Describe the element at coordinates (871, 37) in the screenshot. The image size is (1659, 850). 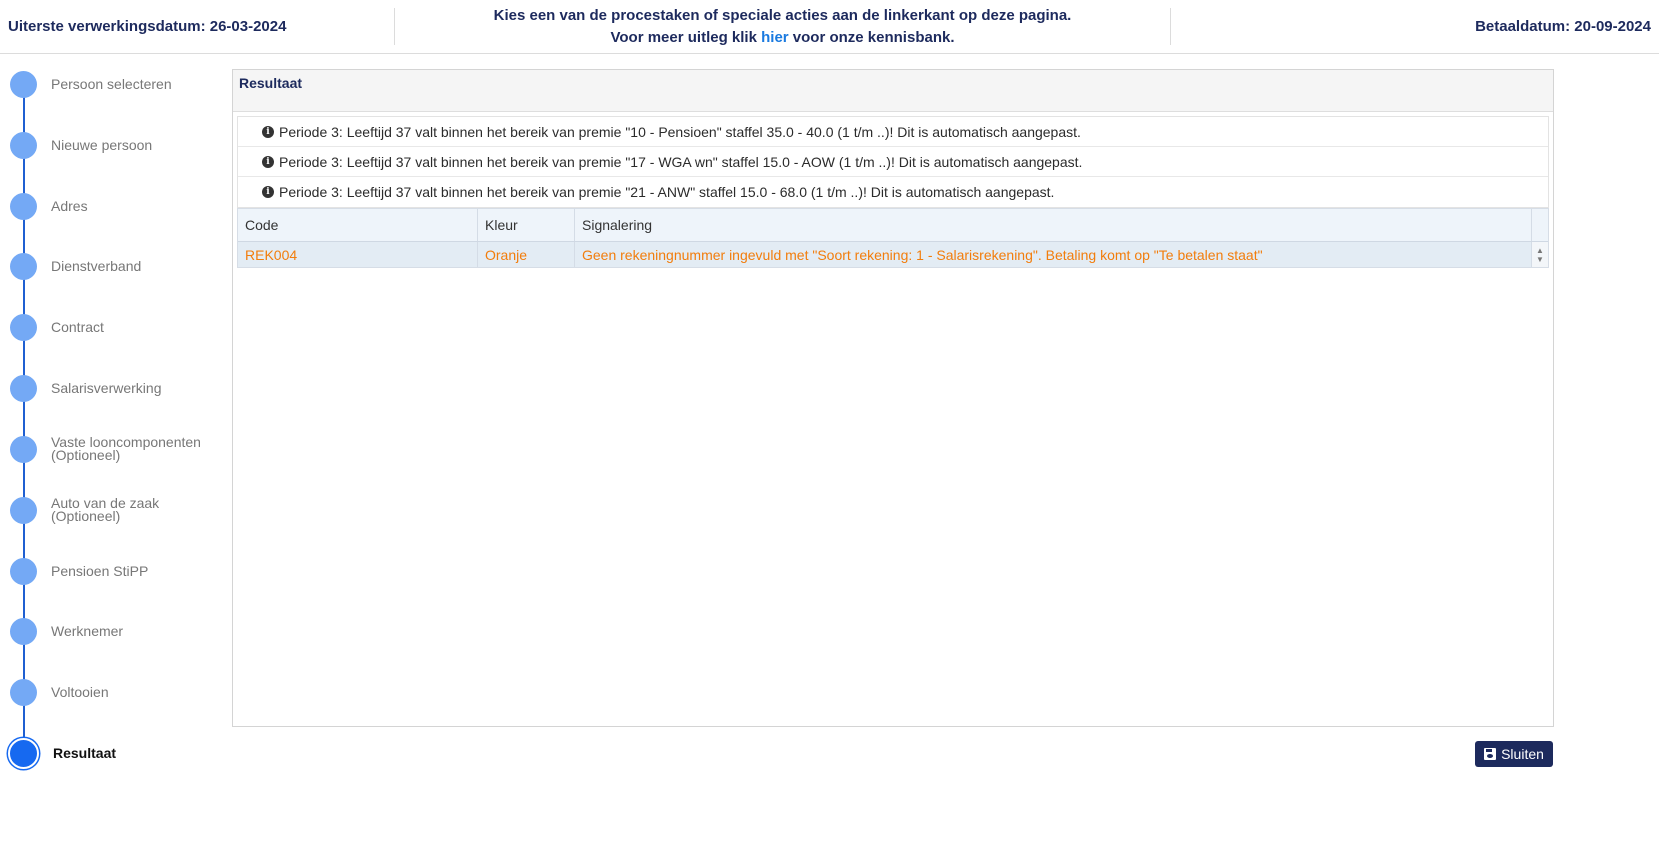
I see `instruction-suffix: voor onze kennisbank.` at that location.